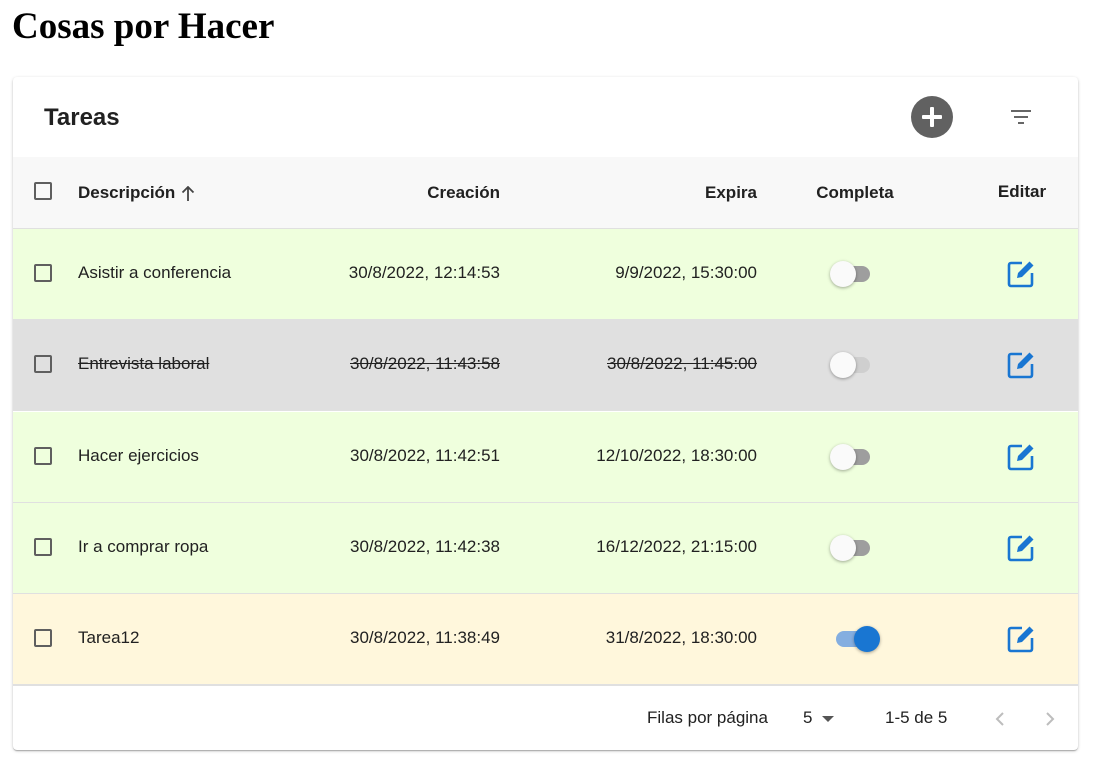 The height and width of the screenshot is (767, 1093). I want to click on task-created: 30/8/2022, 12:14:53, so click(424, 272).